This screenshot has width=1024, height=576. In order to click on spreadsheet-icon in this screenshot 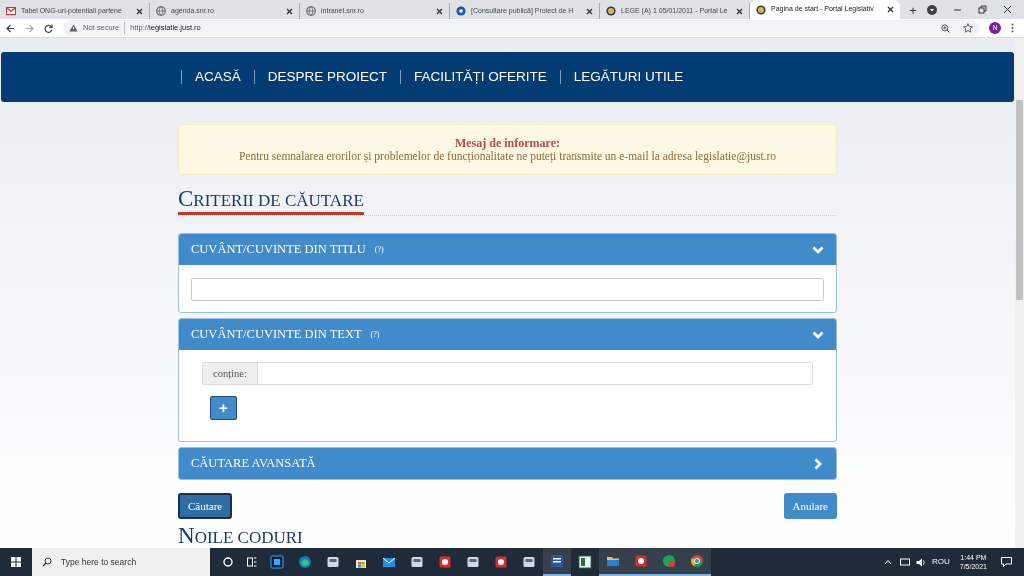, I will do `click(585, 562)`.